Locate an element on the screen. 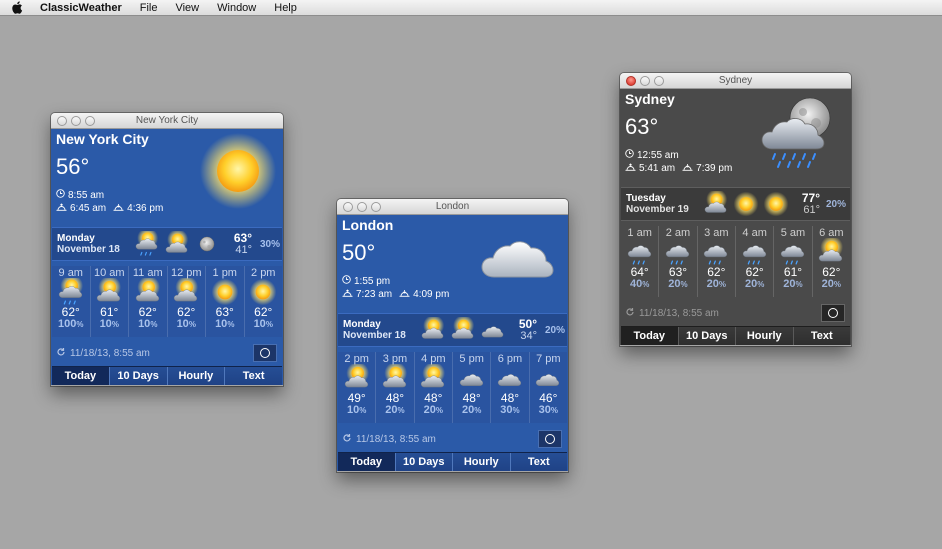 The image size is (942, 549). local-time: 12:55 am is located at coordinates (652, 155).